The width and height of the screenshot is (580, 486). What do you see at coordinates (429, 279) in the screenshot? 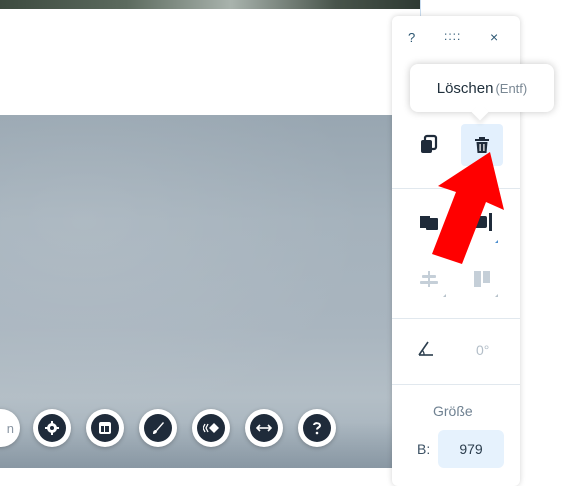
I see `distribute-icon` at bounding box center [429, 279].